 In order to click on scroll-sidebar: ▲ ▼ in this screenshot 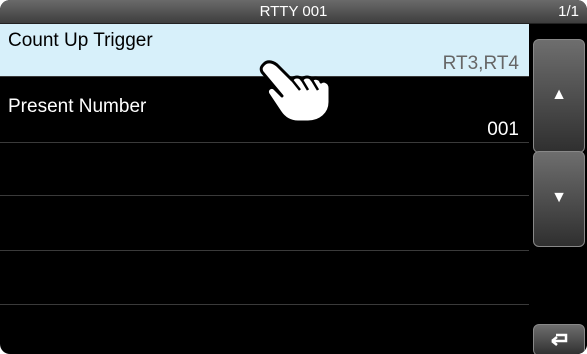, I will do `click(558, 189)`.